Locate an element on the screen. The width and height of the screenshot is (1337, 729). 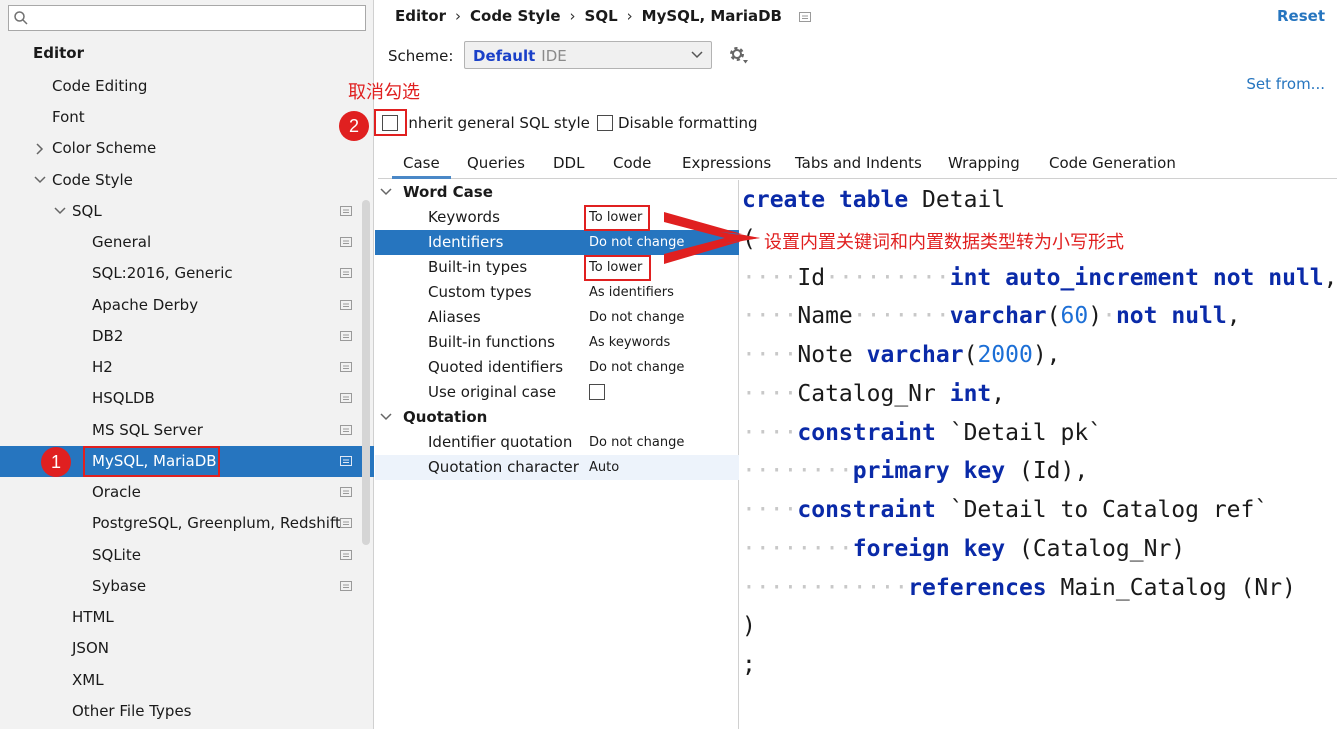
code-line: ····constraint `Detail to Catalog ref` is located at coordinates (1005, 510).